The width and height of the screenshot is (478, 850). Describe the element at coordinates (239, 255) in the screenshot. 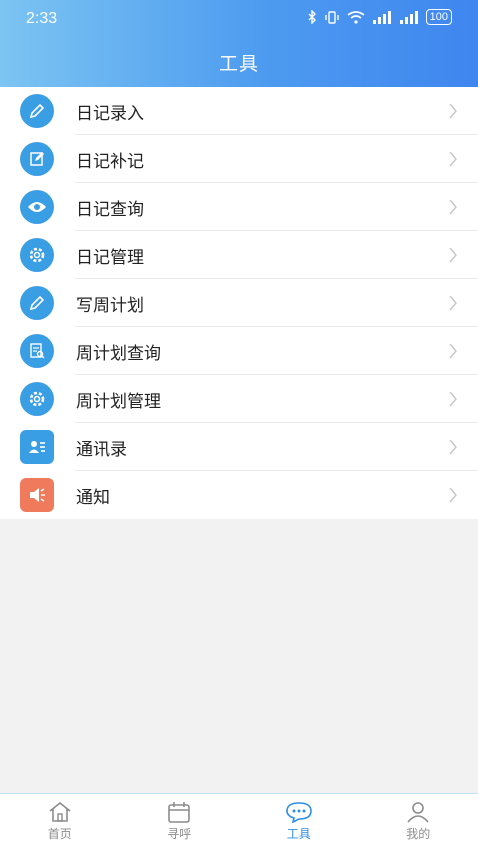

I see `menu-item-diary-manage: 日记管理` at that location.